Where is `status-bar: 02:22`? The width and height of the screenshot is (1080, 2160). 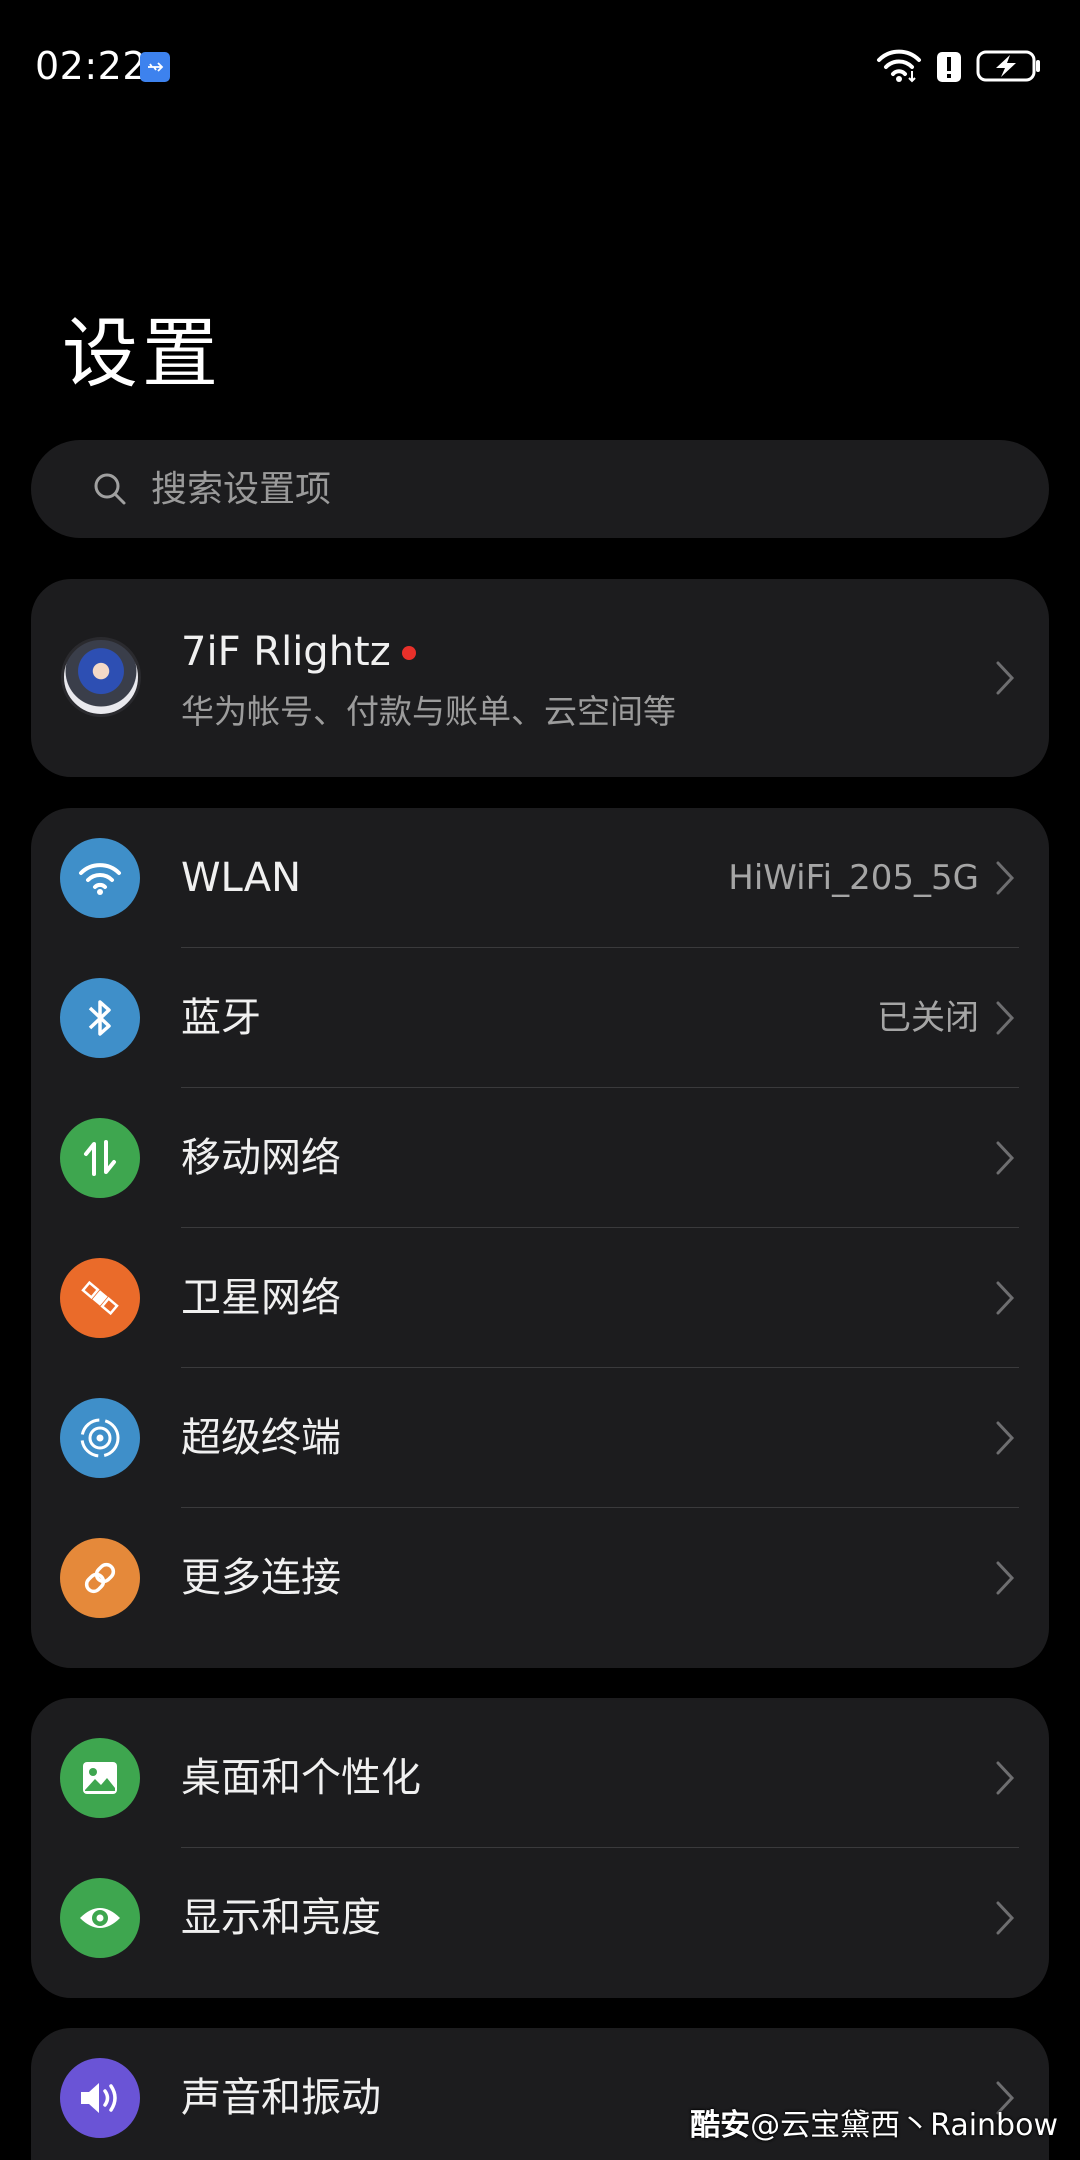 status-bar: 02:22 is located at coordinates (540, 67).